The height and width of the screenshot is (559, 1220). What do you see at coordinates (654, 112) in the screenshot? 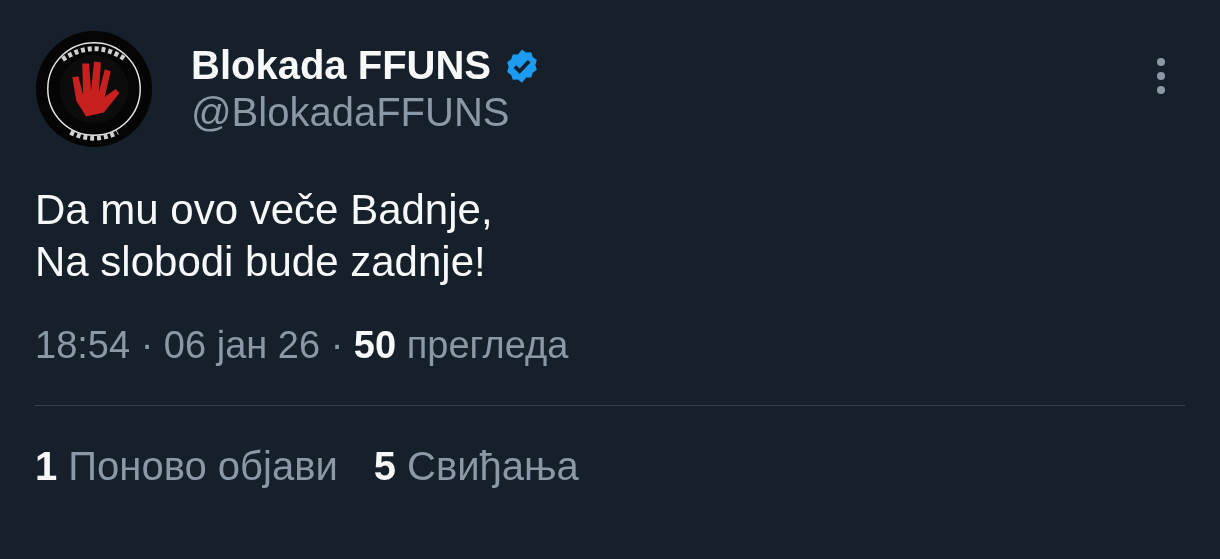
I see `author-handle: @BlokadaFFUNS` at bounding box center [654, 112].